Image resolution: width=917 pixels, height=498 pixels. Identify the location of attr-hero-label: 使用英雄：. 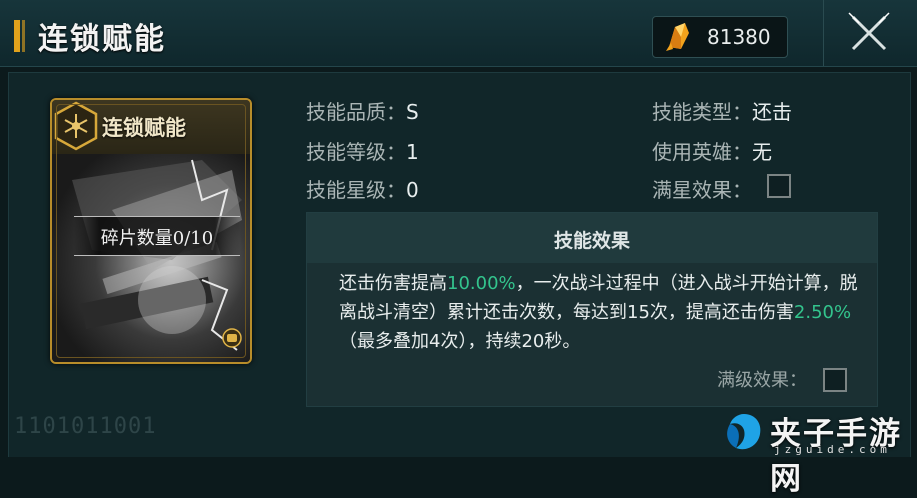
(702, 152).